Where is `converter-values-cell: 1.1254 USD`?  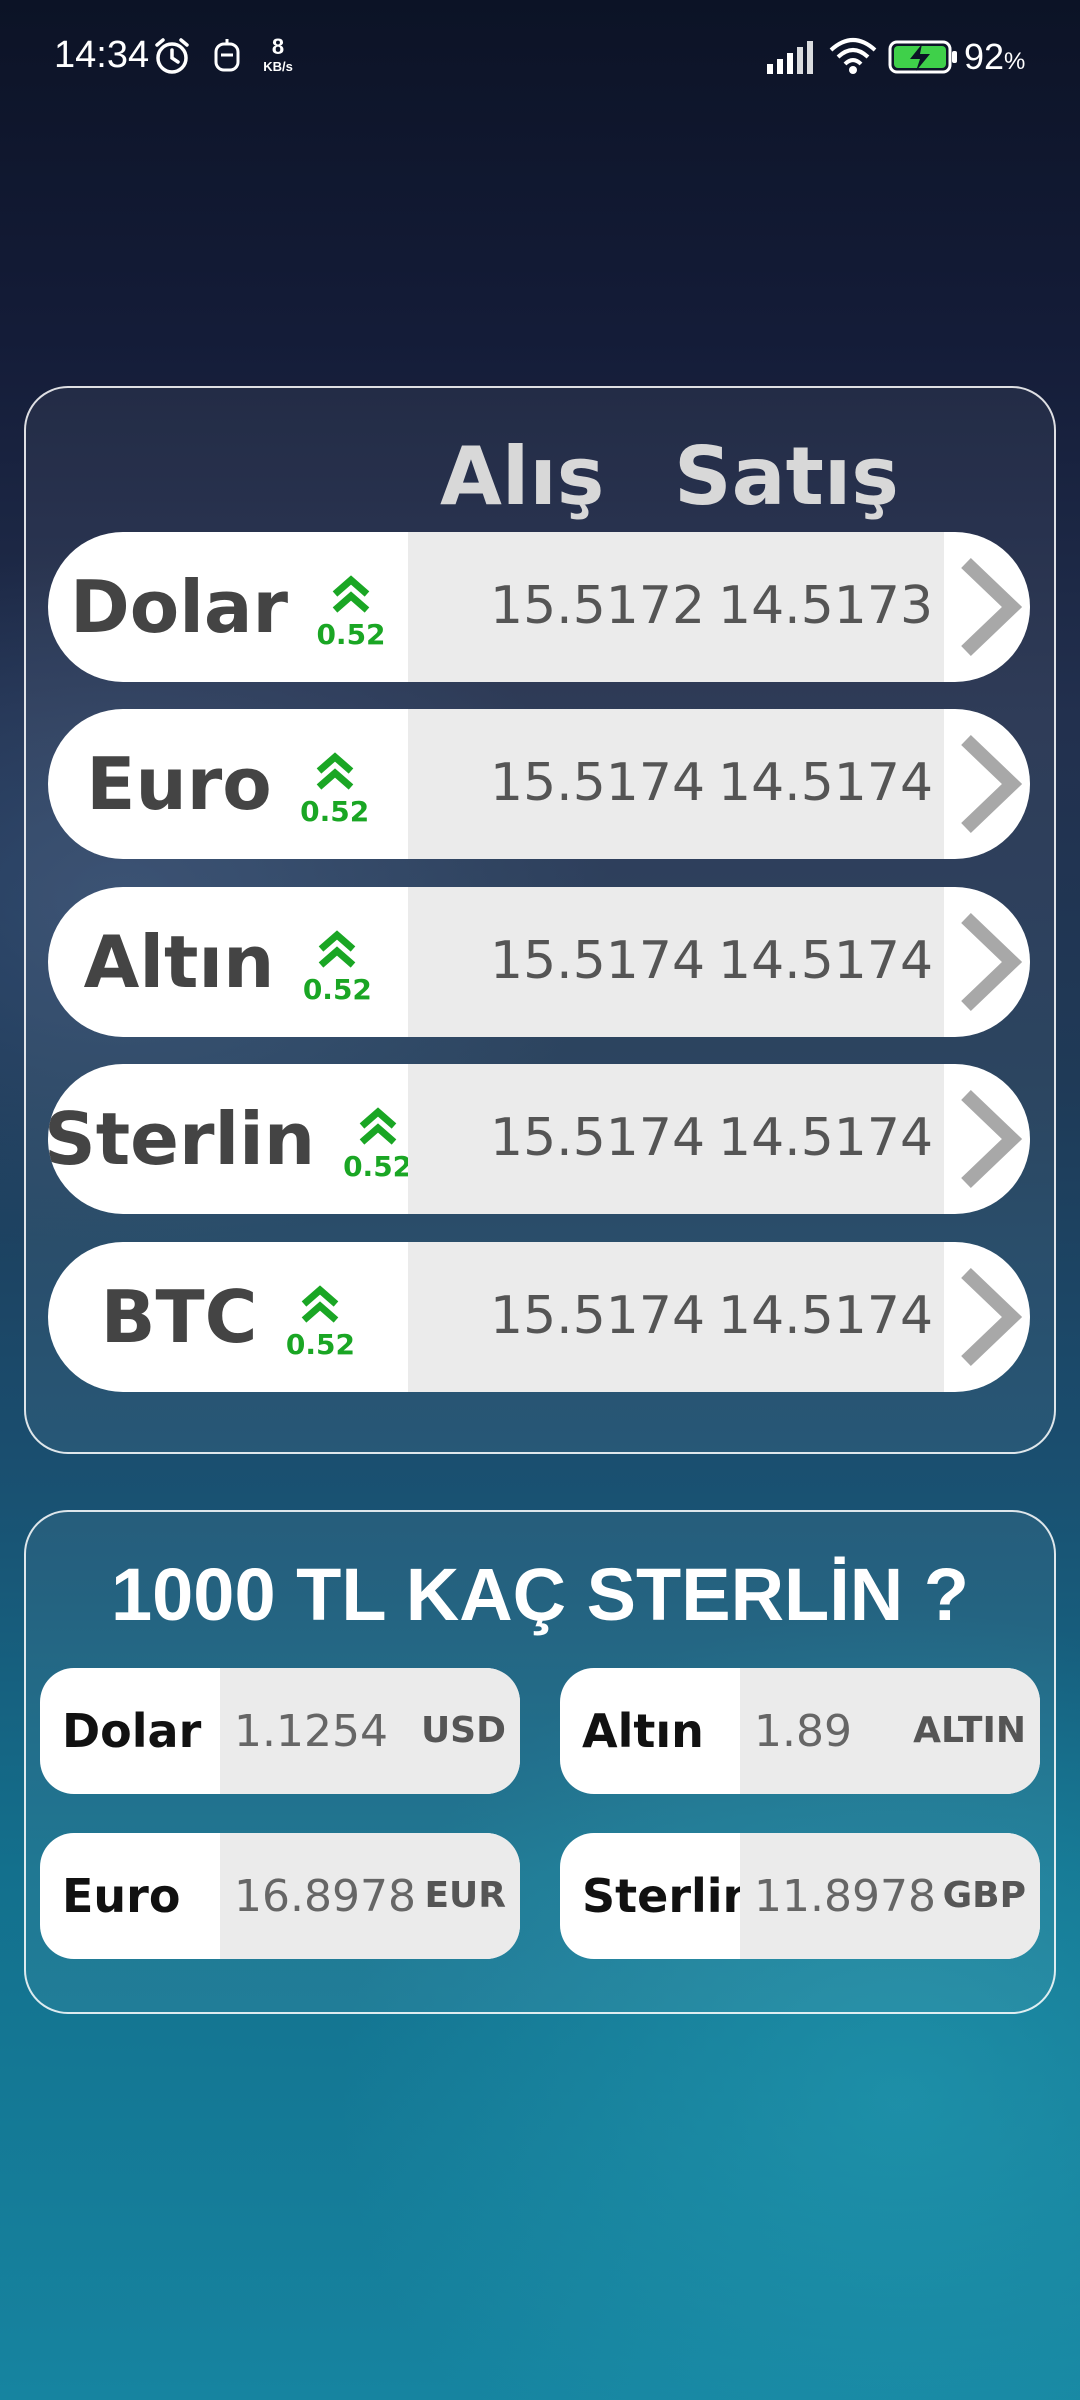
converter-values-cell: 1.1254 USD is located at coordinates (370, 1731).